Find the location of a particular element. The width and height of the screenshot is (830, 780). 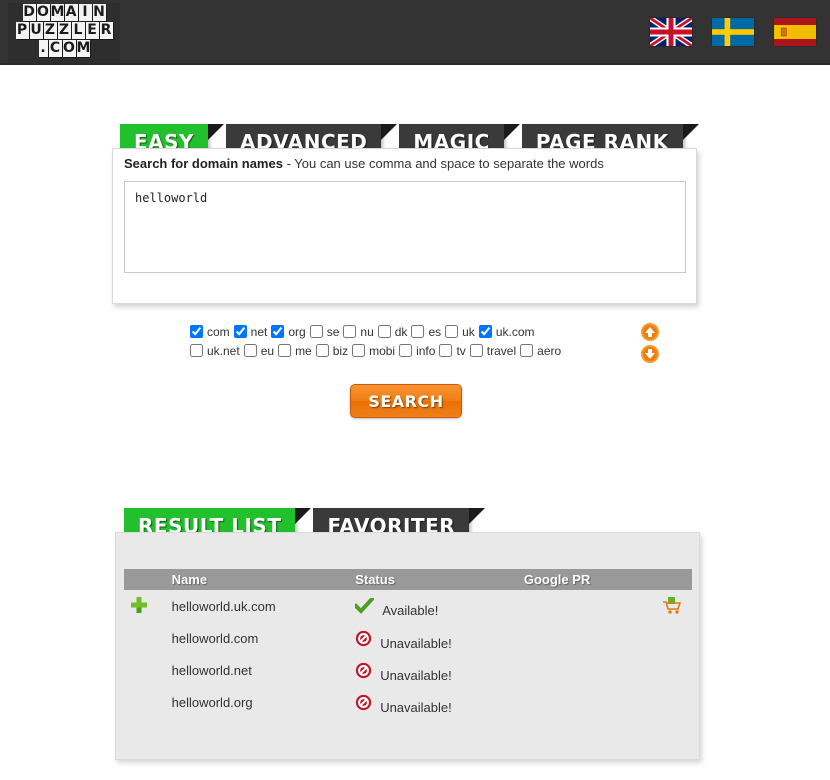

tld-option-biz: biz is located at coordinates (331, 351).